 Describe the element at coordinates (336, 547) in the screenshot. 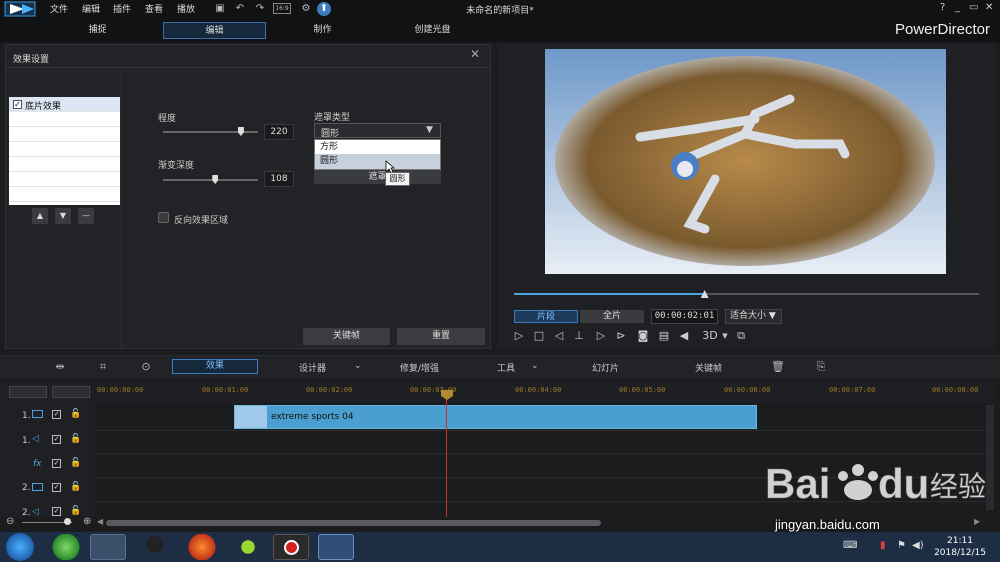

I see `powerdirector-taskbar-icon` at that location.